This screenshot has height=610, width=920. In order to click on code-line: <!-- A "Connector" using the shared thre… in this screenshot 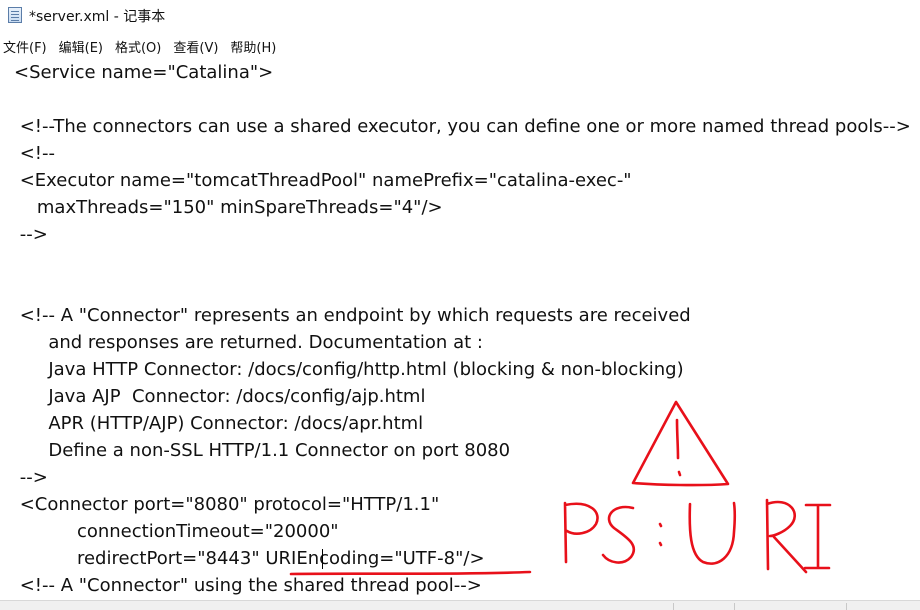, I will do `click(248, 585)`.